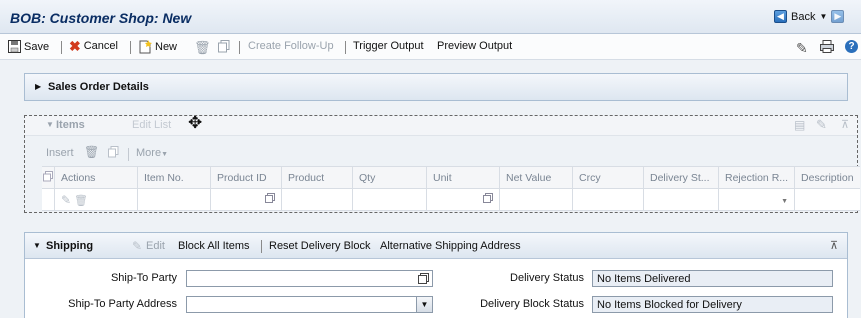 This screenshot has width=861, height=318. I want to click on create-follow-up-label: Create Follow-Up, so click(291, 46).